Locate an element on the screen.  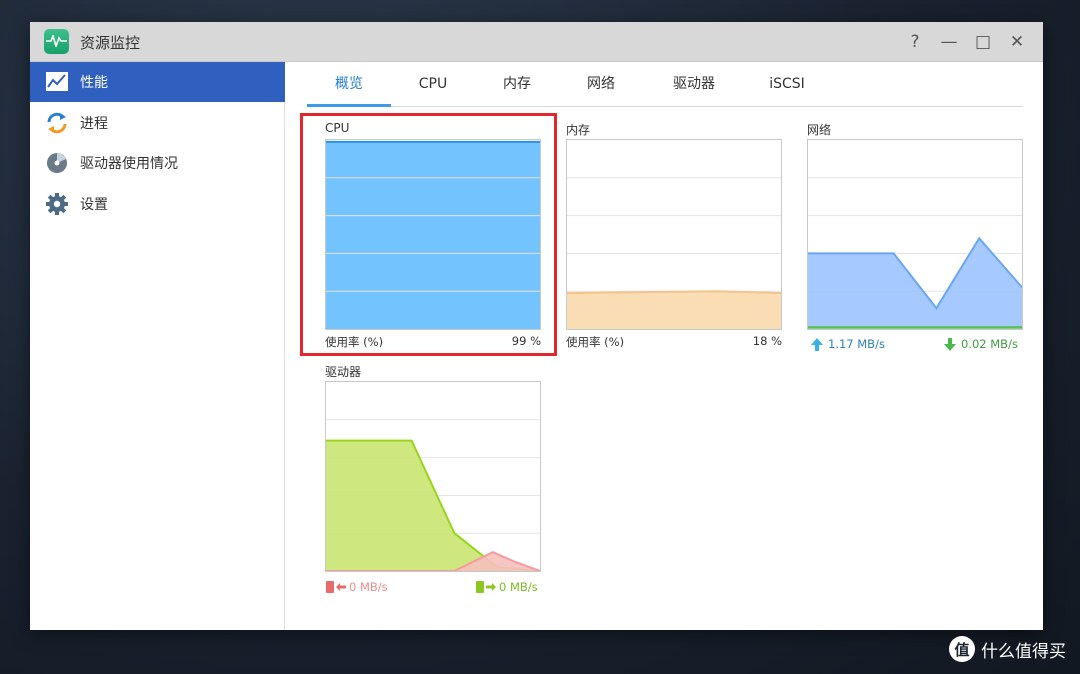
network-upload-value: 1.17 MB/s is located at coordinates (856, 344).